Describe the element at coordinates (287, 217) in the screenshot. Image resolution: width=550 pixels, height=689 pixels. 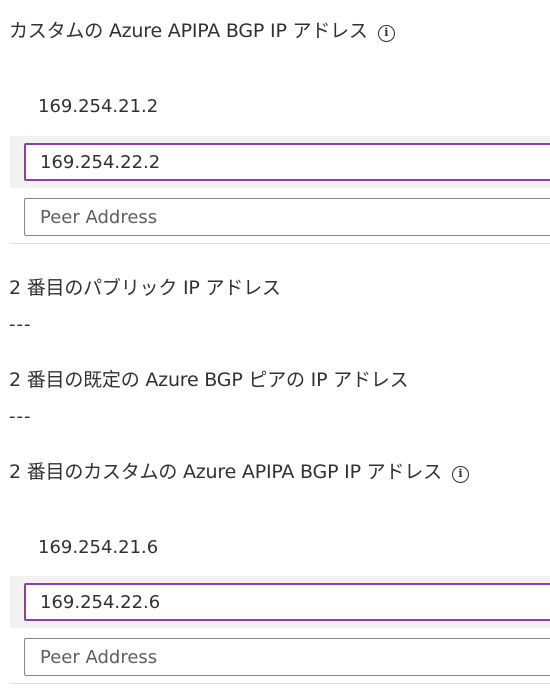
I see `peer-address-input: Peer Address` at that location.